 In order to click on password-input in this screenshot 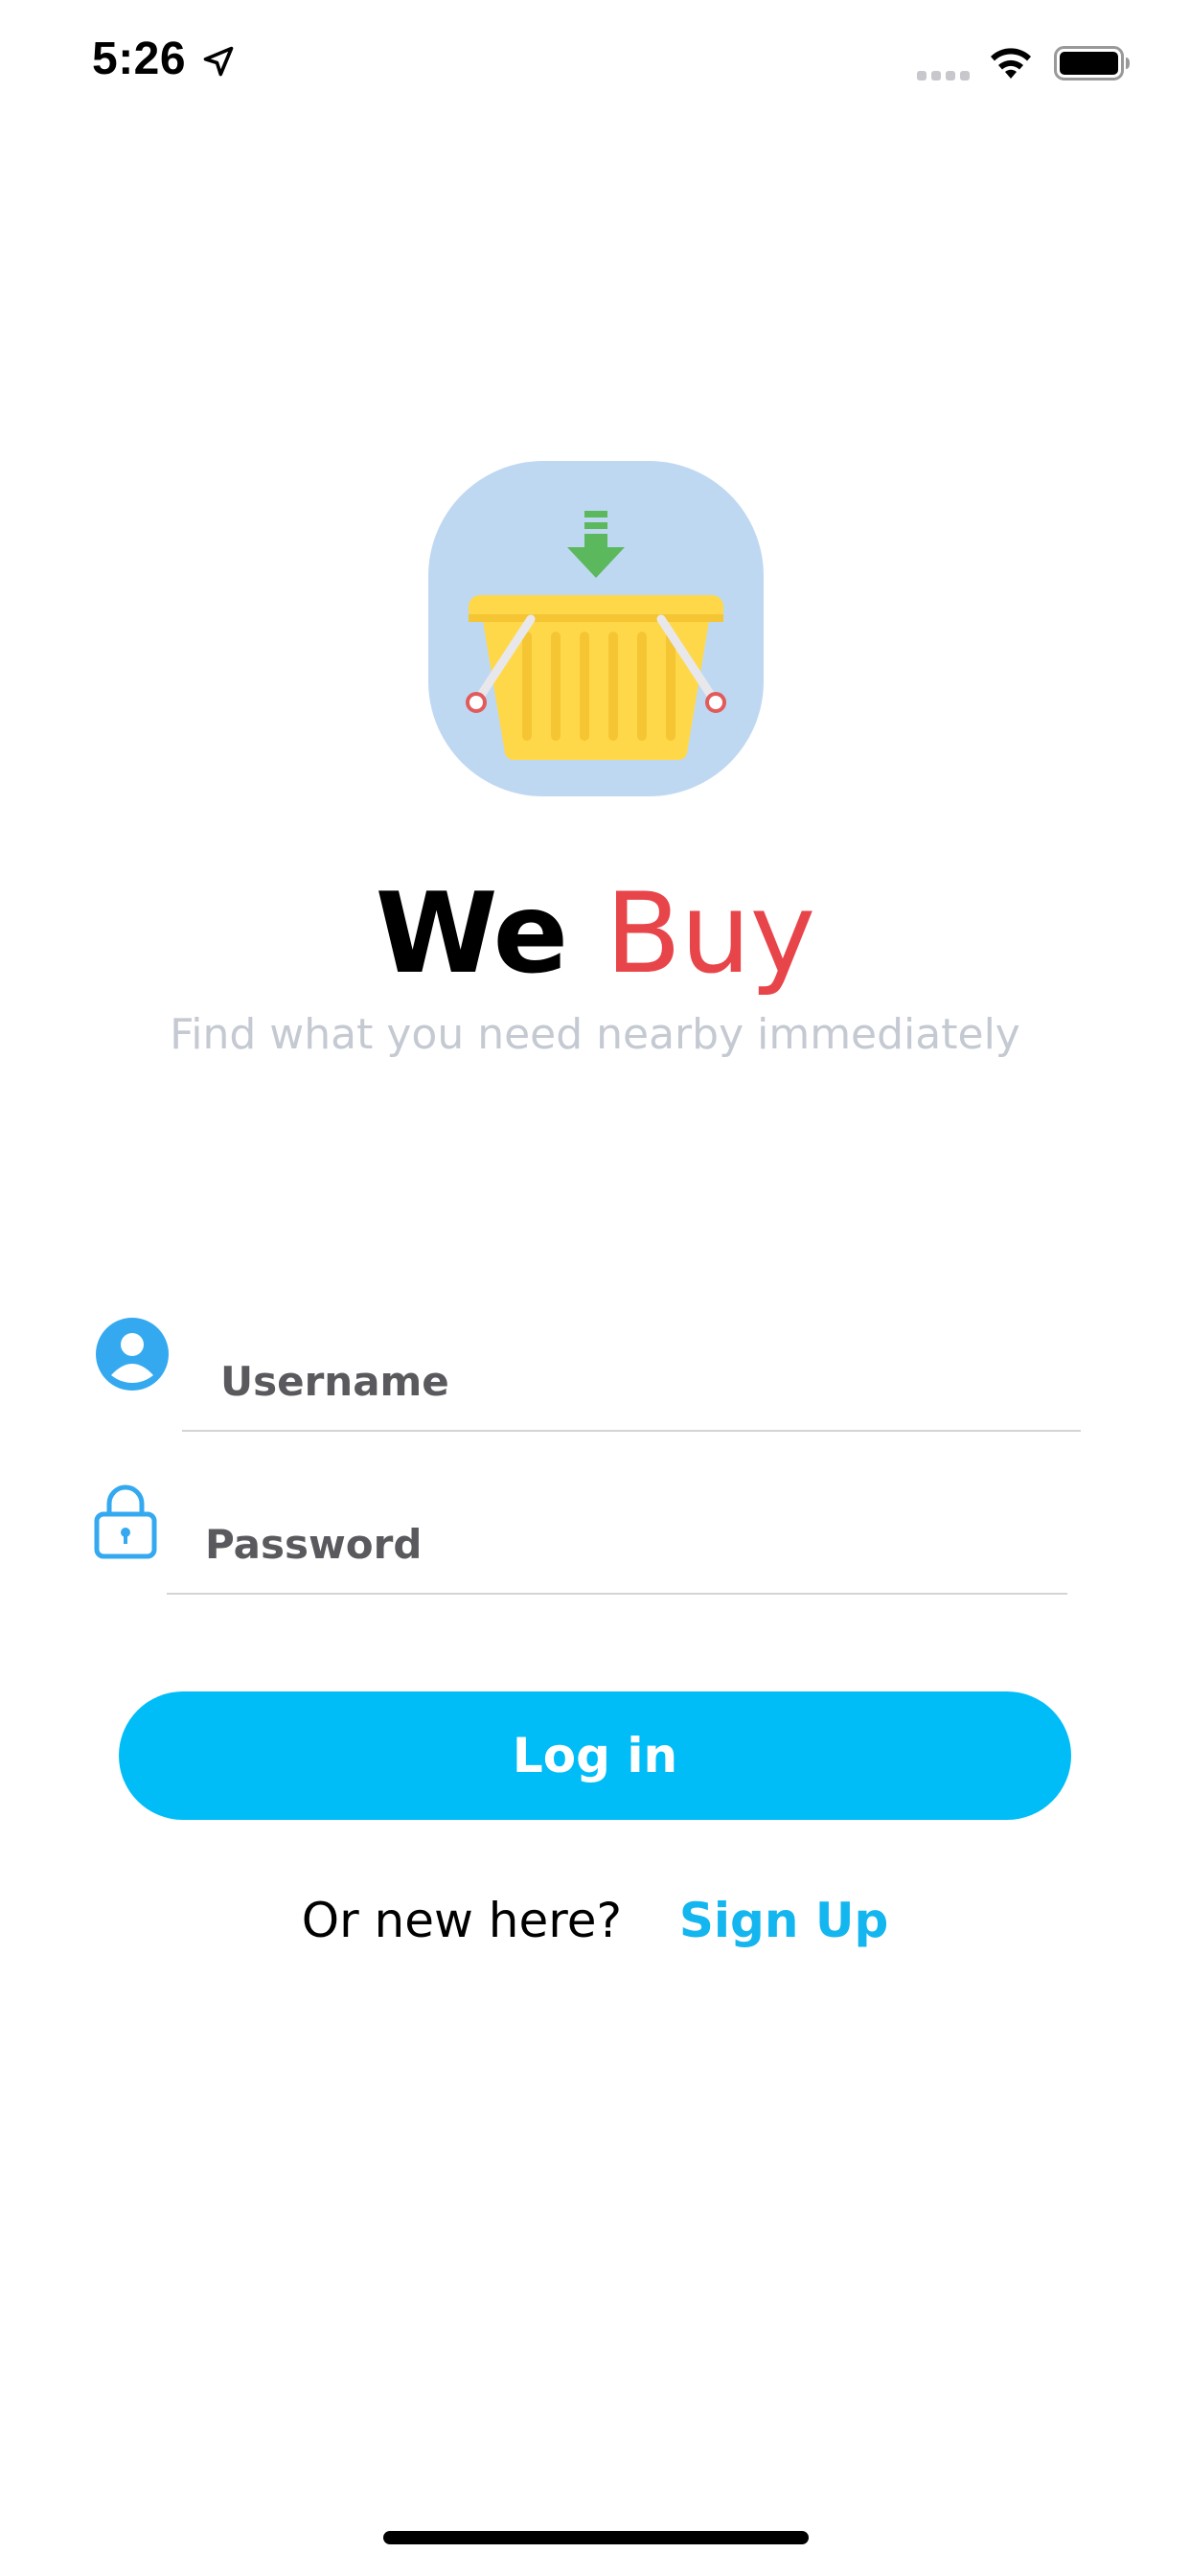, I will do `click(617, 1544)`.